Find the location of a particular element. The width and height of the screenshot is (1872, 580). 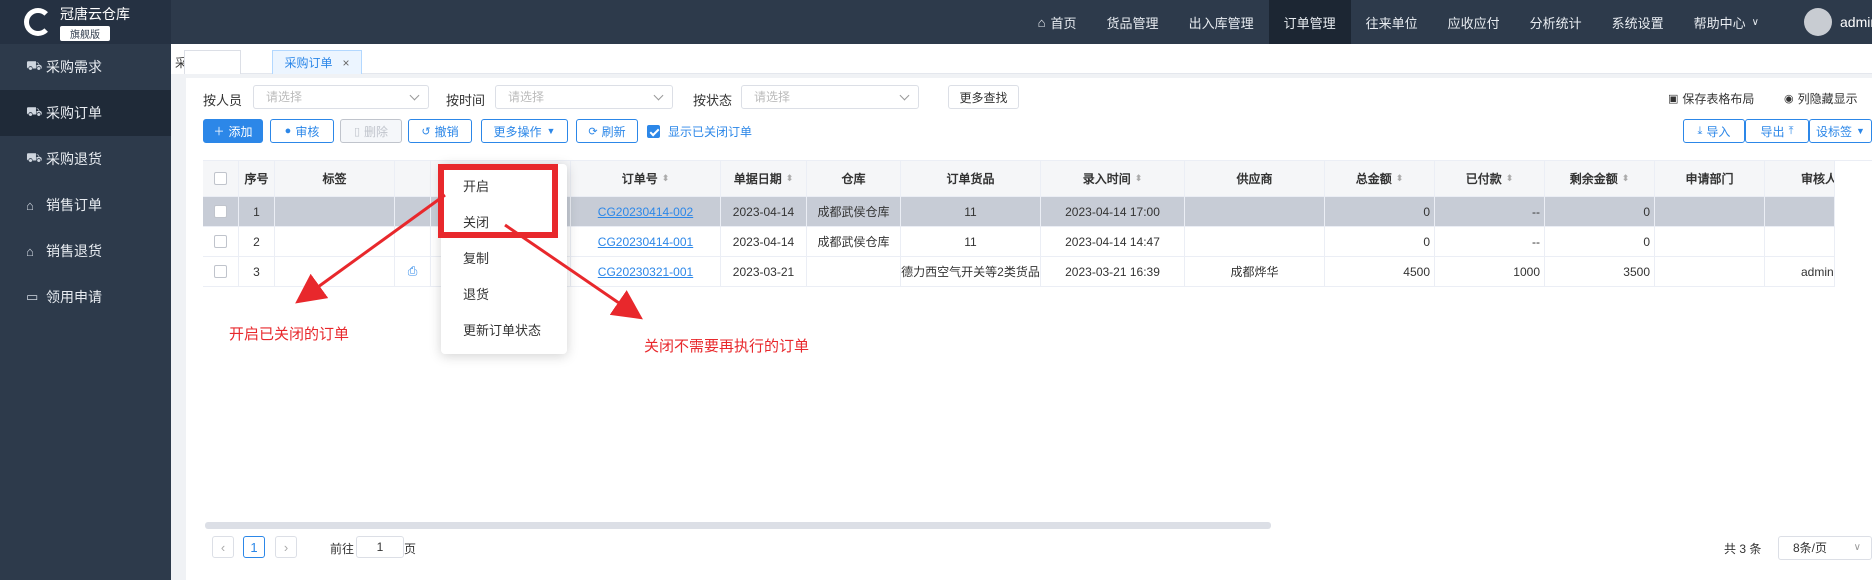

annotation-open: 开启已关闭的订单 is located at coordinates (289, 334).